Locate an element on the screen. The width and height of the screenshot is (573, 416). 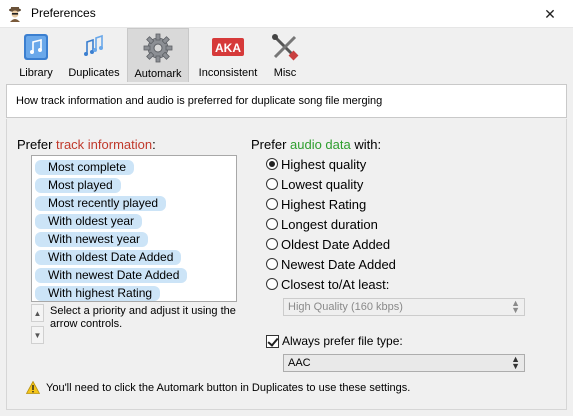
warning-icon is located at coordinates (33, 387).